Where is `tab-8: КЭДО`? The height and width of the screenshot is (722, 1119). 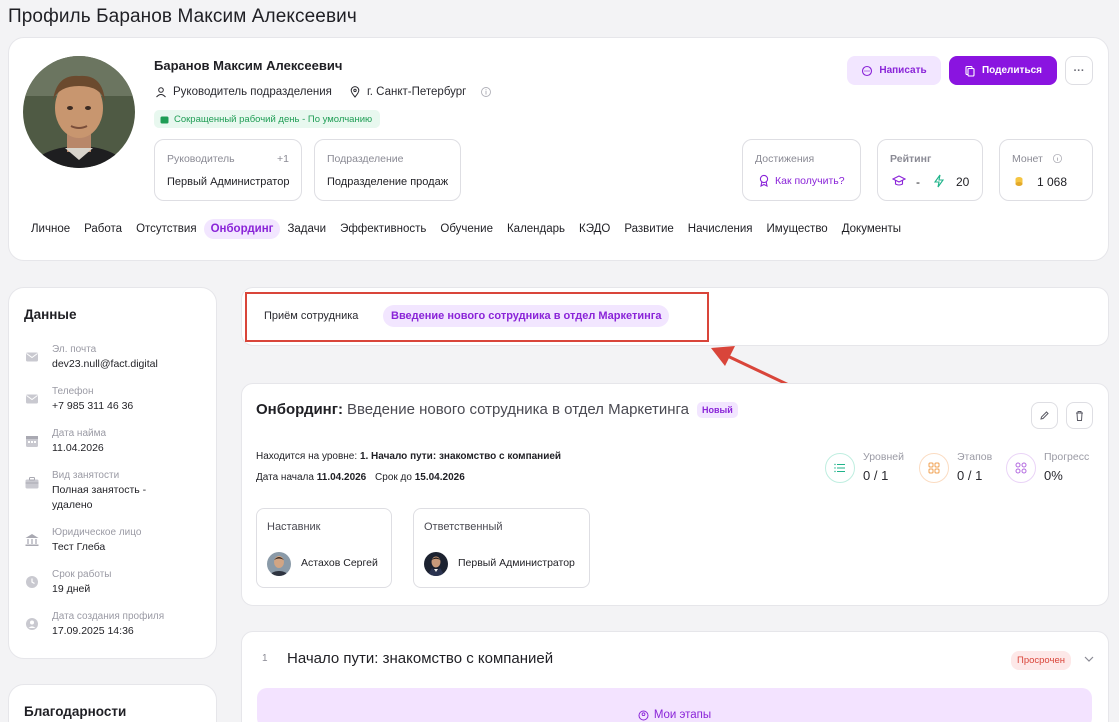 tab-8: КЭДО is located at coordinates (594, 229).